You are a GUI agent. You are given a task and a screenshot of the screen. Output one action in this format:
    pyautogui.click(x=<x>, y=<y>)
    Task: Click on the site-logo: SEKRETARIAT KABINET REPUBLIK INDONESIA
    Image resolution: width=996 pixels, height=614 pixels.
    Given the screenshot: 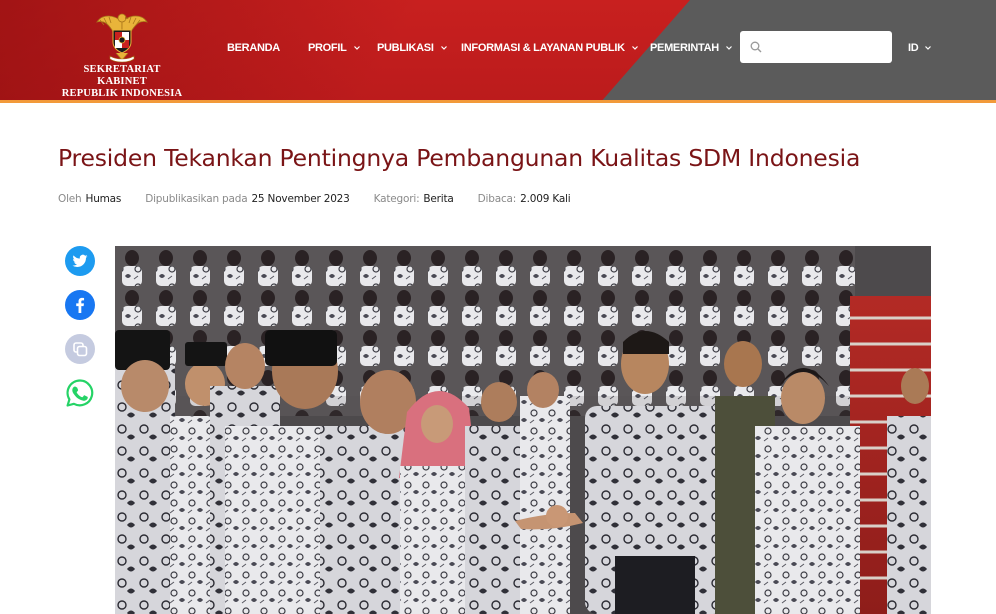 What is the action you would take?
    pyautogui.click(x=122, y=53)
    